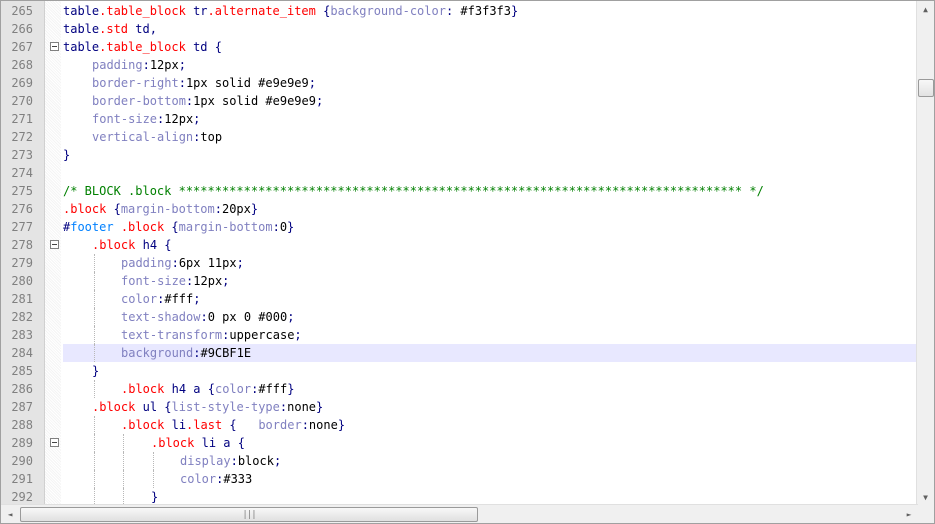  Describe the element at coordinates (489, 461) in the screenshot. I see `code-text: display:block;` at that location.